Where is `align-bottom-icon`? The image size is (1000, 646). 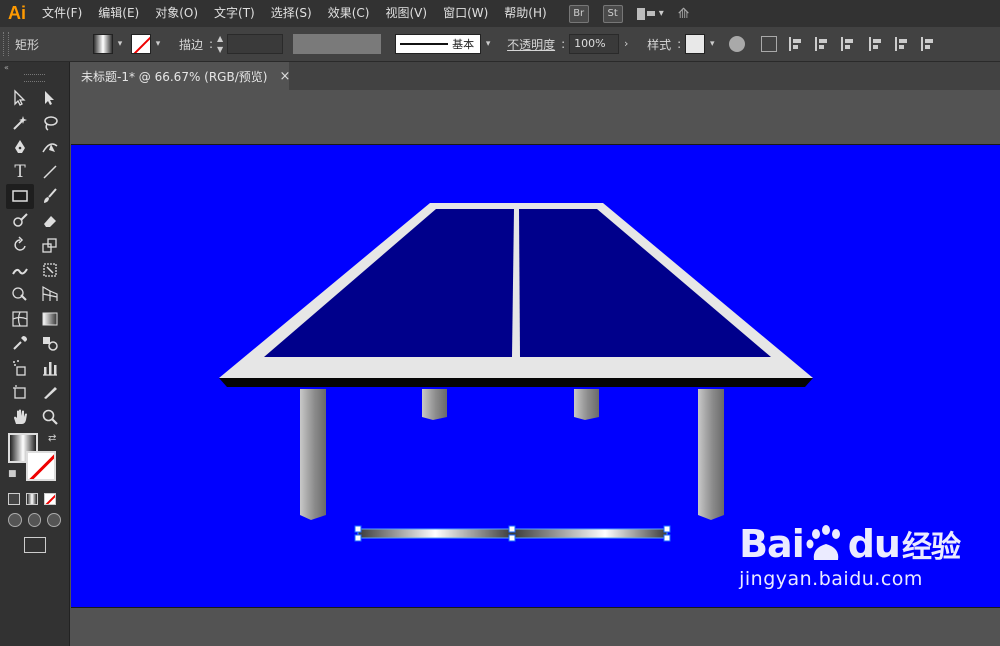
align-bottom-icon is located at coordinates (928, 44).